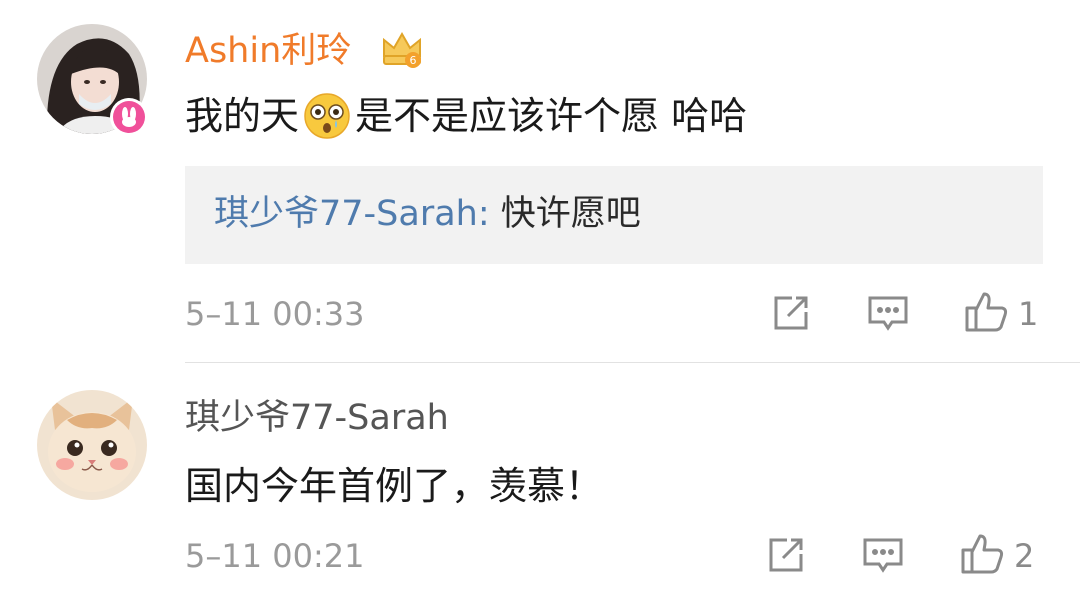 Image resolution: width=1080 pixels, height=594 pixels. Describe the element at coordinates (565, 214) in the screenshot. I see `reply-message: 快许愿吧` at that location.